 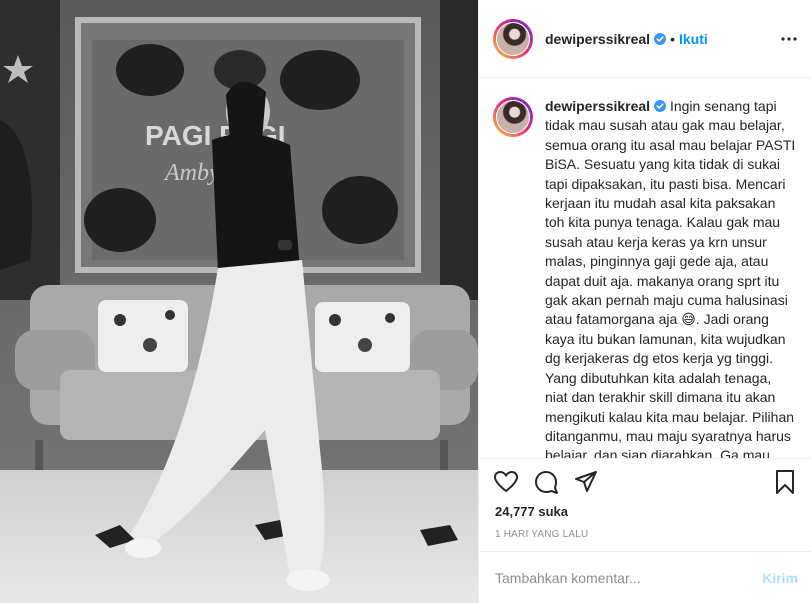 I want to click on bookmark-icon, so click(x=785, y=482).